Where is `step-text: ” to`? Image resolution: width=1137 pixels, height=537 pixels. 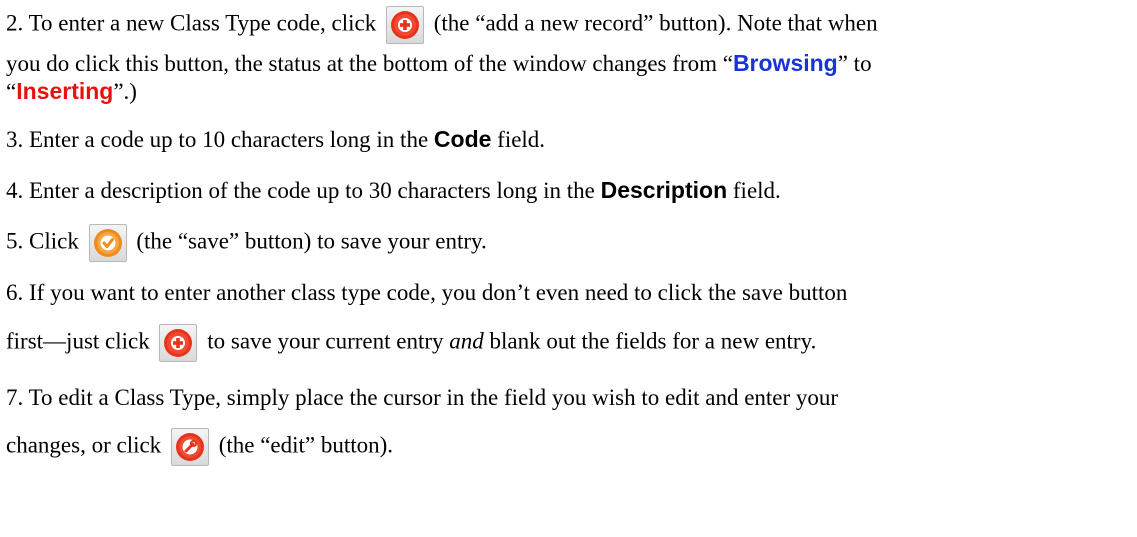 step-text: ” to is located at coordinates (854, 63).